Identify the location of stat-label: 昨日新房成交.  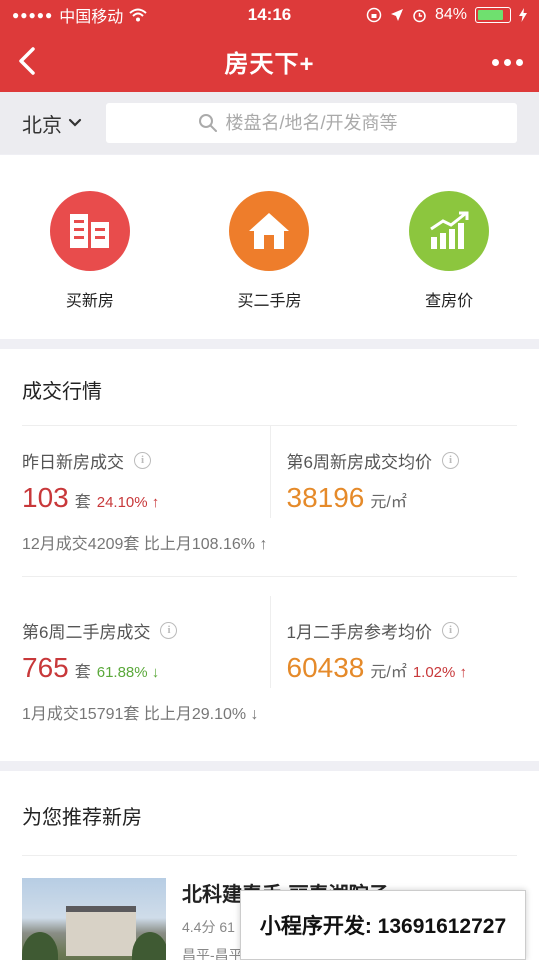
(73, 462).